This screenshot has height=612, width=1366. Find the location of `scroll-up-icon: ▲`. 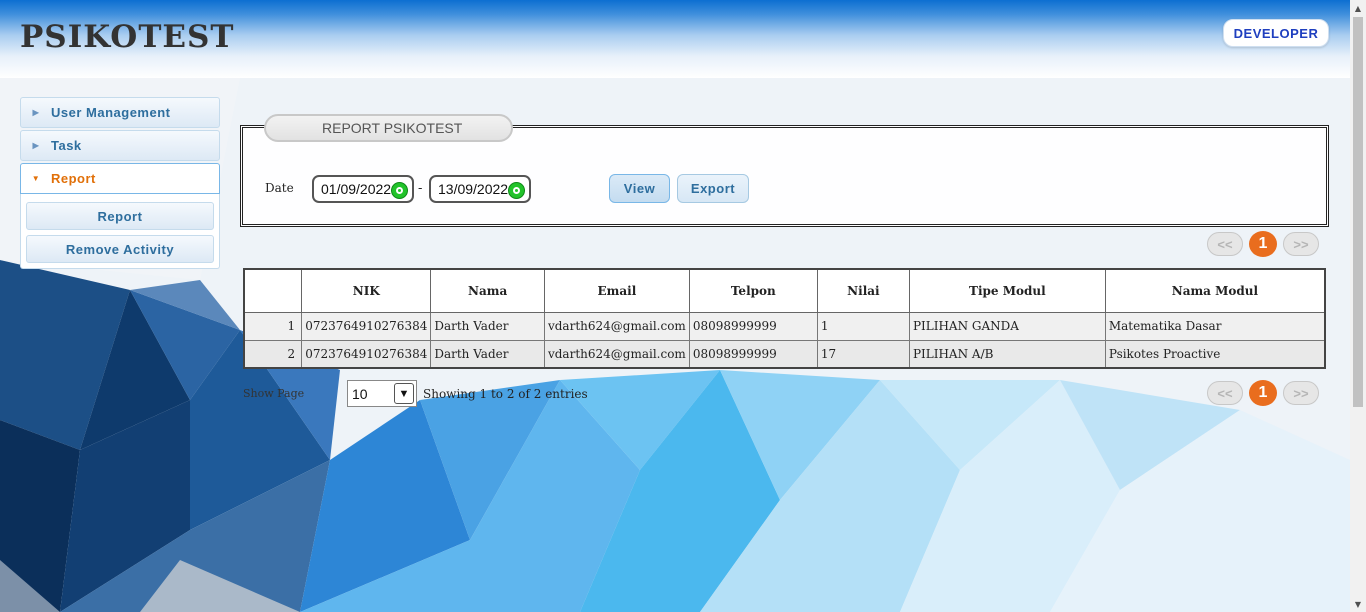

scroll-up-icon: ▲ is located at coordinates (1358, 8).